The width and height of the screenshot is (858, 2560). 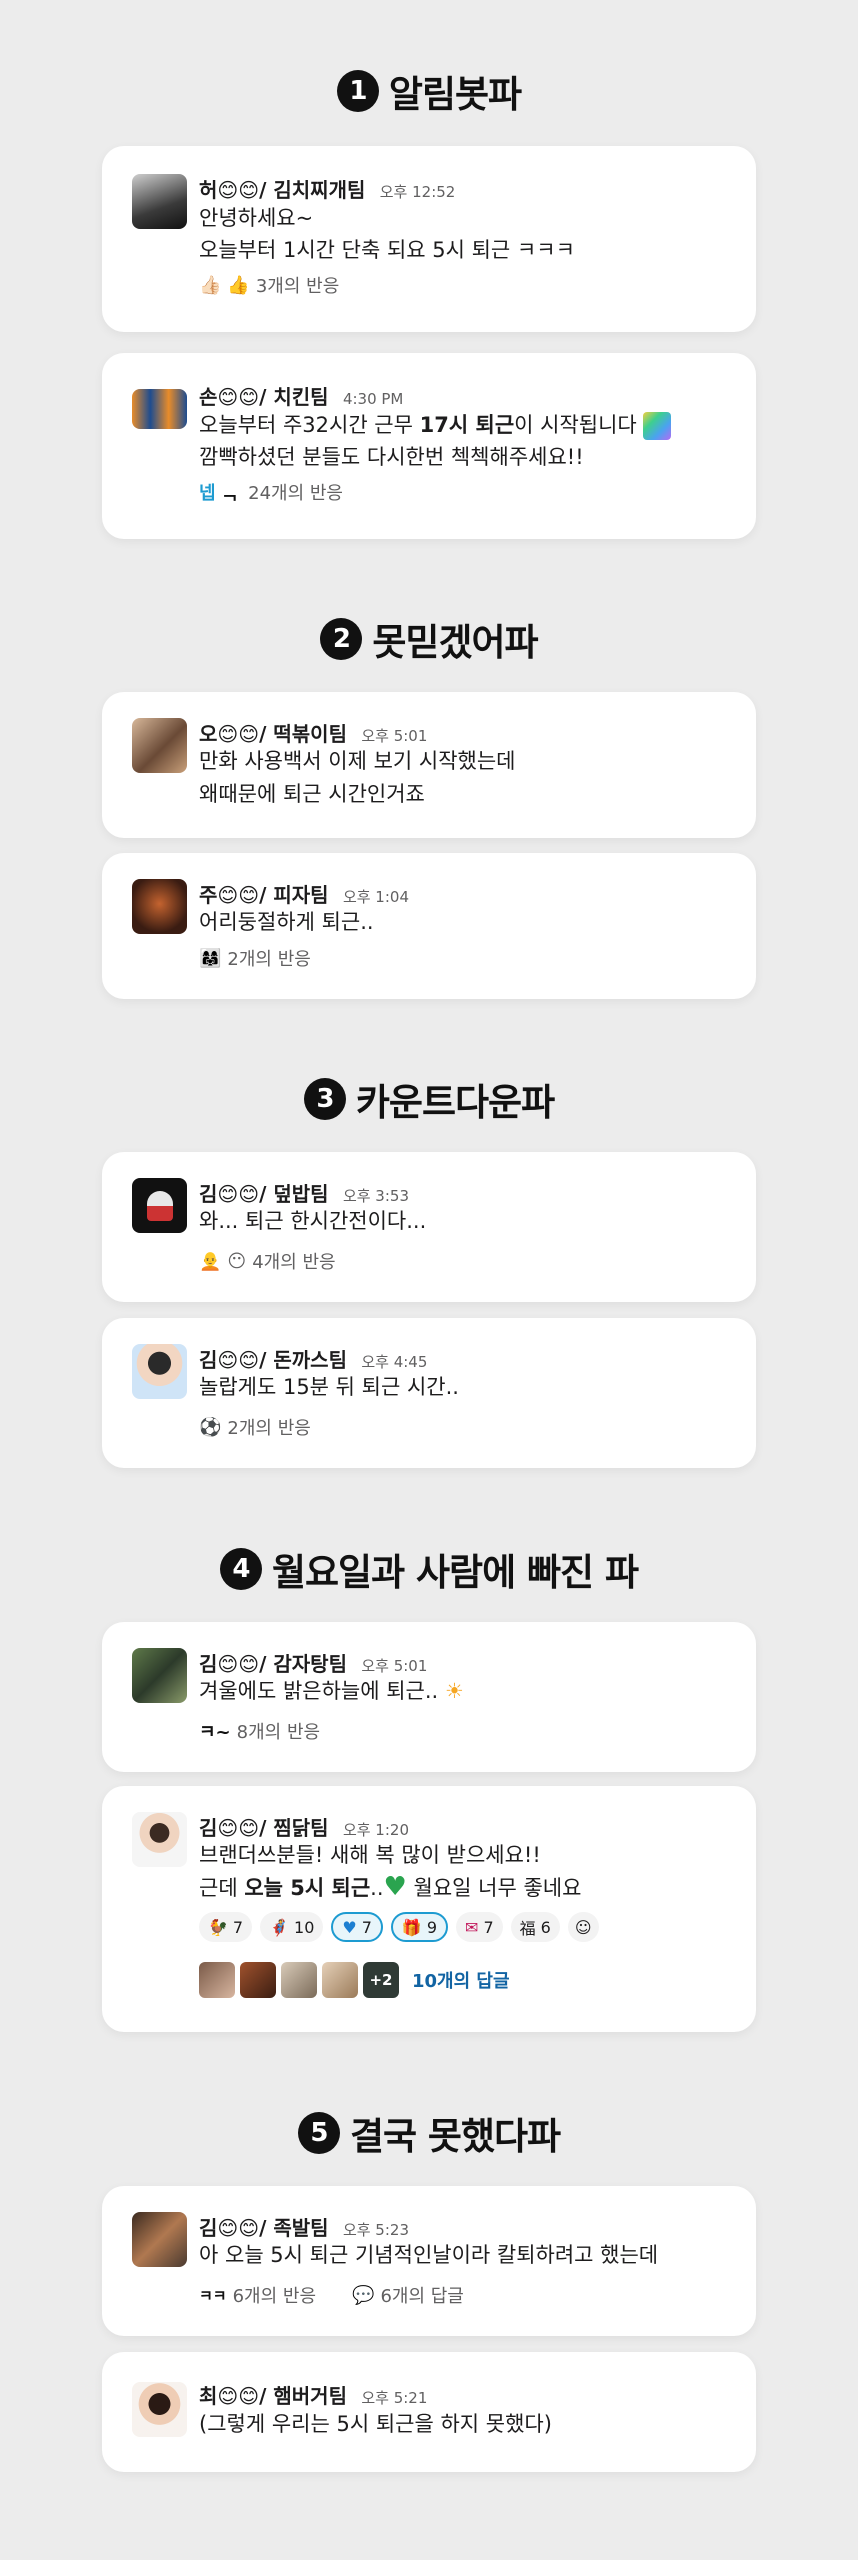 I want to click on sun-icon: ☀, so click(x=454, y=1691).